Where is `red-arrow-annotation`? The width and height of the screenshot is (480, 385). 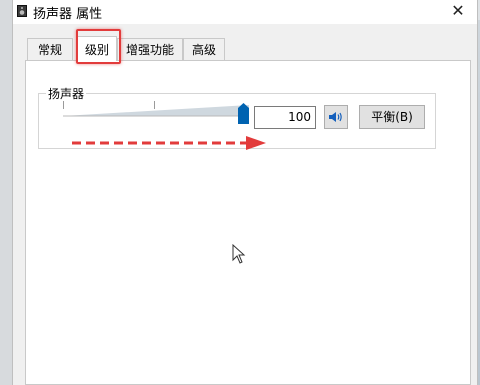 red-arrow-annotation is located at coordinates (169, 143).